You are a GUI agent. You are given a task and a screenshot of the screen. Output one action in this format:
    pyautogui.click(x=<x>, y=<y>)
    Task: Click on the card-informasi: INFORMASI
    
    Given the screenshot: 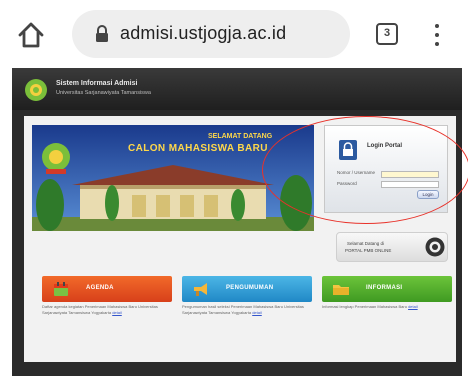 What is the action you would take?
    pyautogui.click(x=387, y=289)
    